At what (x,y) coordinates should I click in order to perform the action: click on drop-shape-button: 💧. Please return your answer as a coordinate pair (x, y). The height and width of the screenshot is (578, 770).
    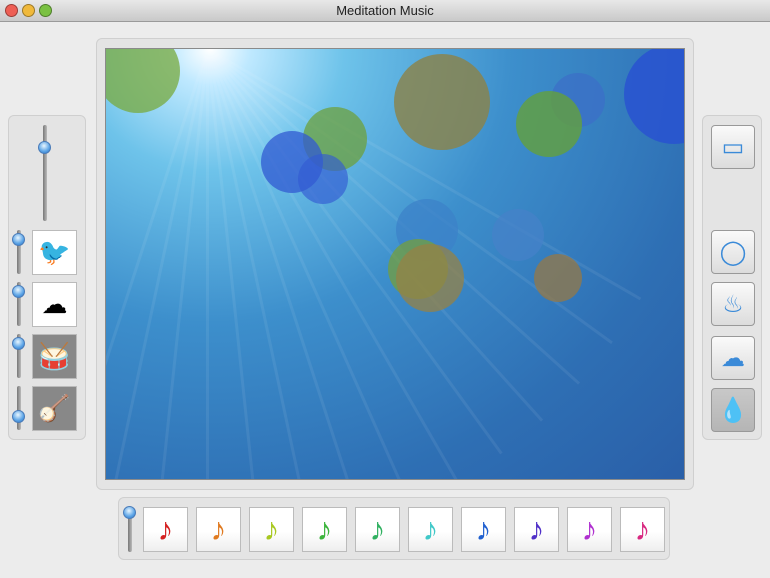
    Looking at the image, I should click on (733, 410).